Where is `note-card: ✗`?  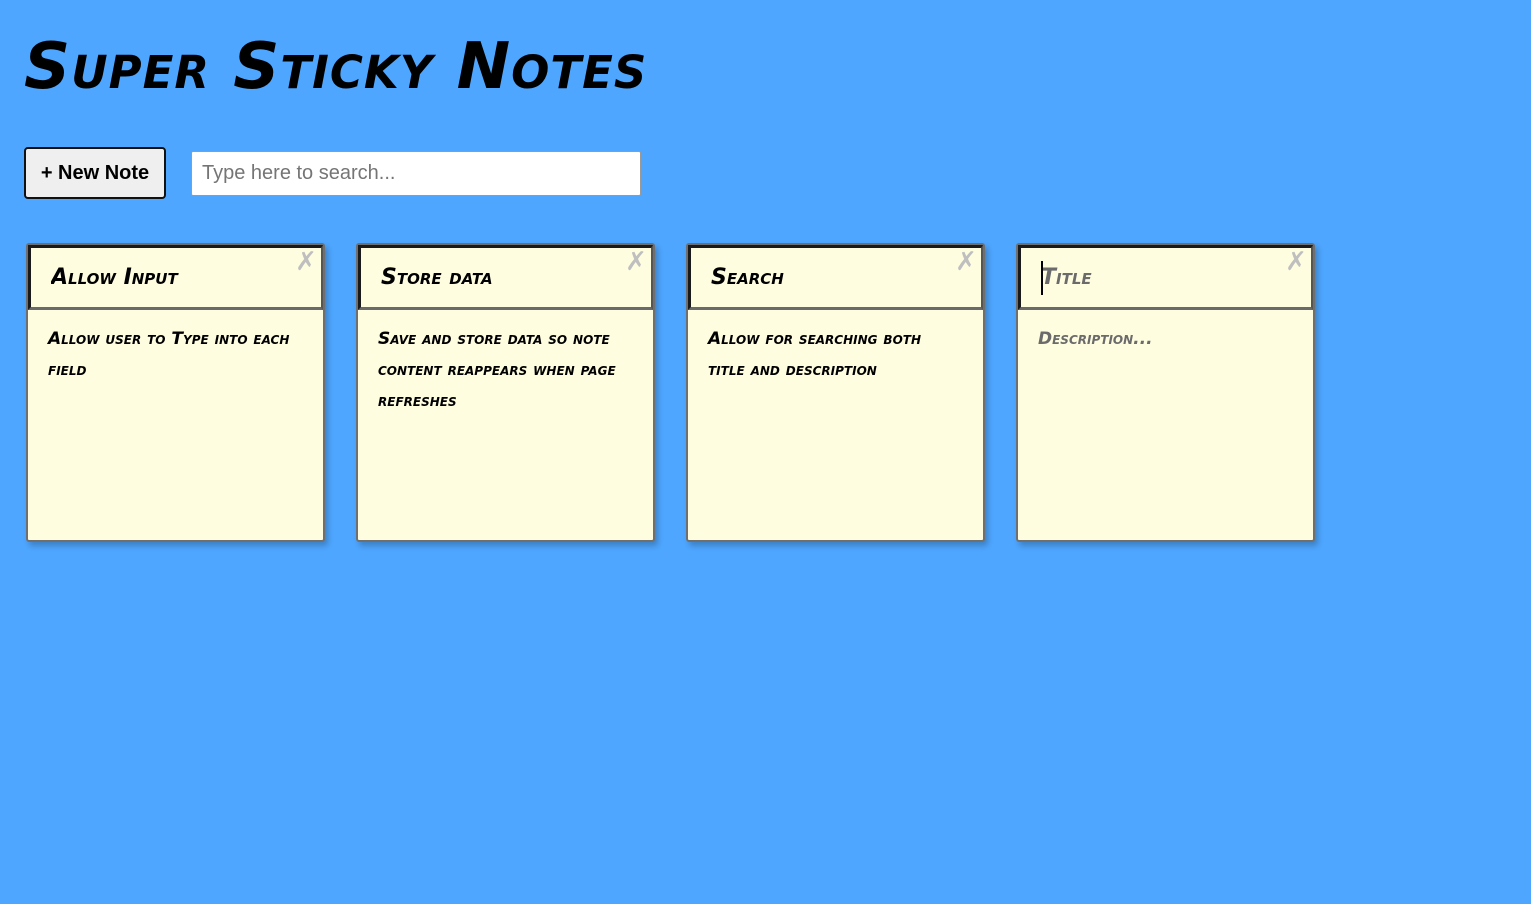 note-card: ✗ is located at coordinates (1165, 392).